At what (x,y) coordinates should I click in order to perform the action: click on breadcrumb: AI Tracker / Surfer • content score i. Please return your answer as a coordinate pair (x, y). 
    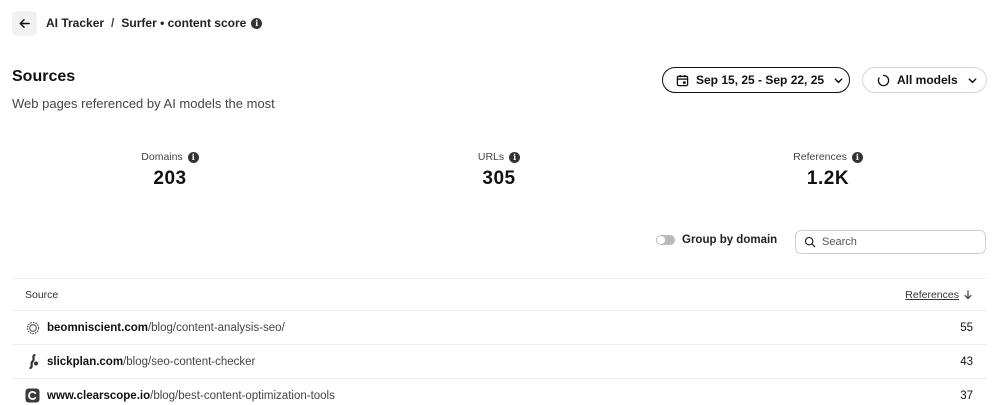
    Looking at the image, I should click on (154, 23).